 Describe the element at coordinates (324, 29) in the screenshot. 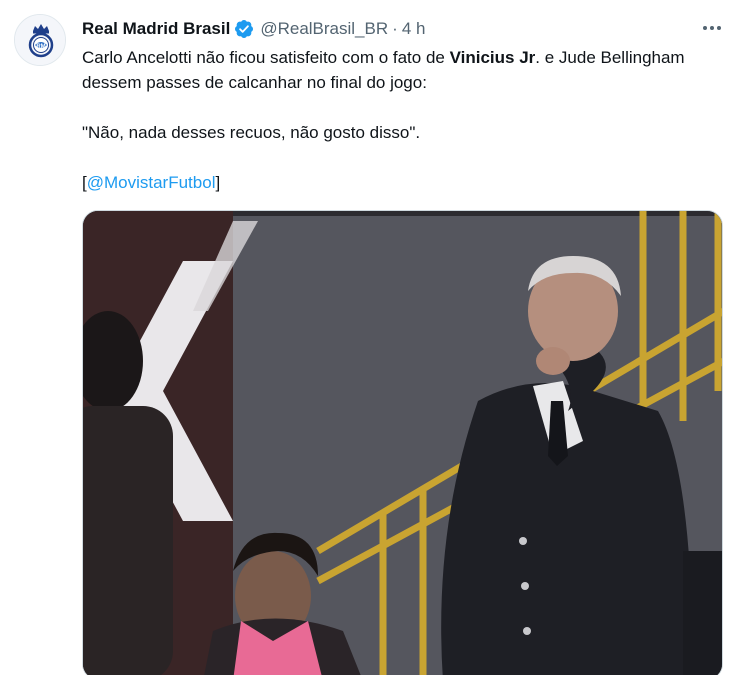

I see `author-handle: @RealBrasil_BR` at that location.